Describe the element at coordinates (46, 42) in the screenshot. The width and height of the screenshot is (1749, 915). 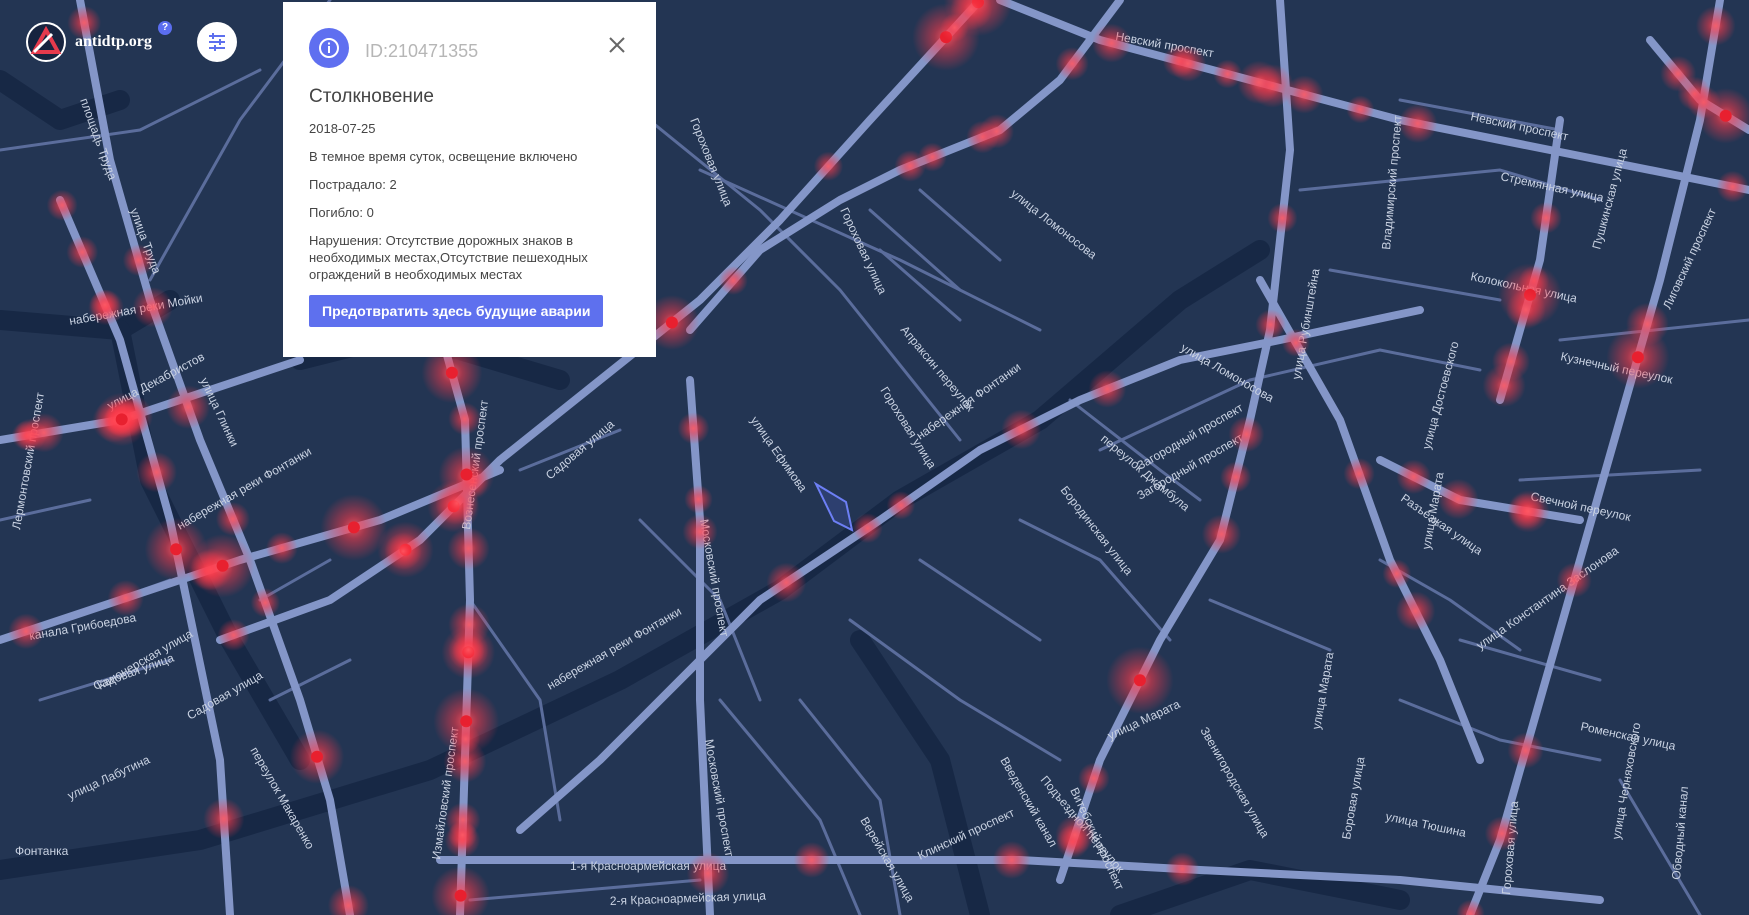
I see `triangle-logo-icon` at that location.